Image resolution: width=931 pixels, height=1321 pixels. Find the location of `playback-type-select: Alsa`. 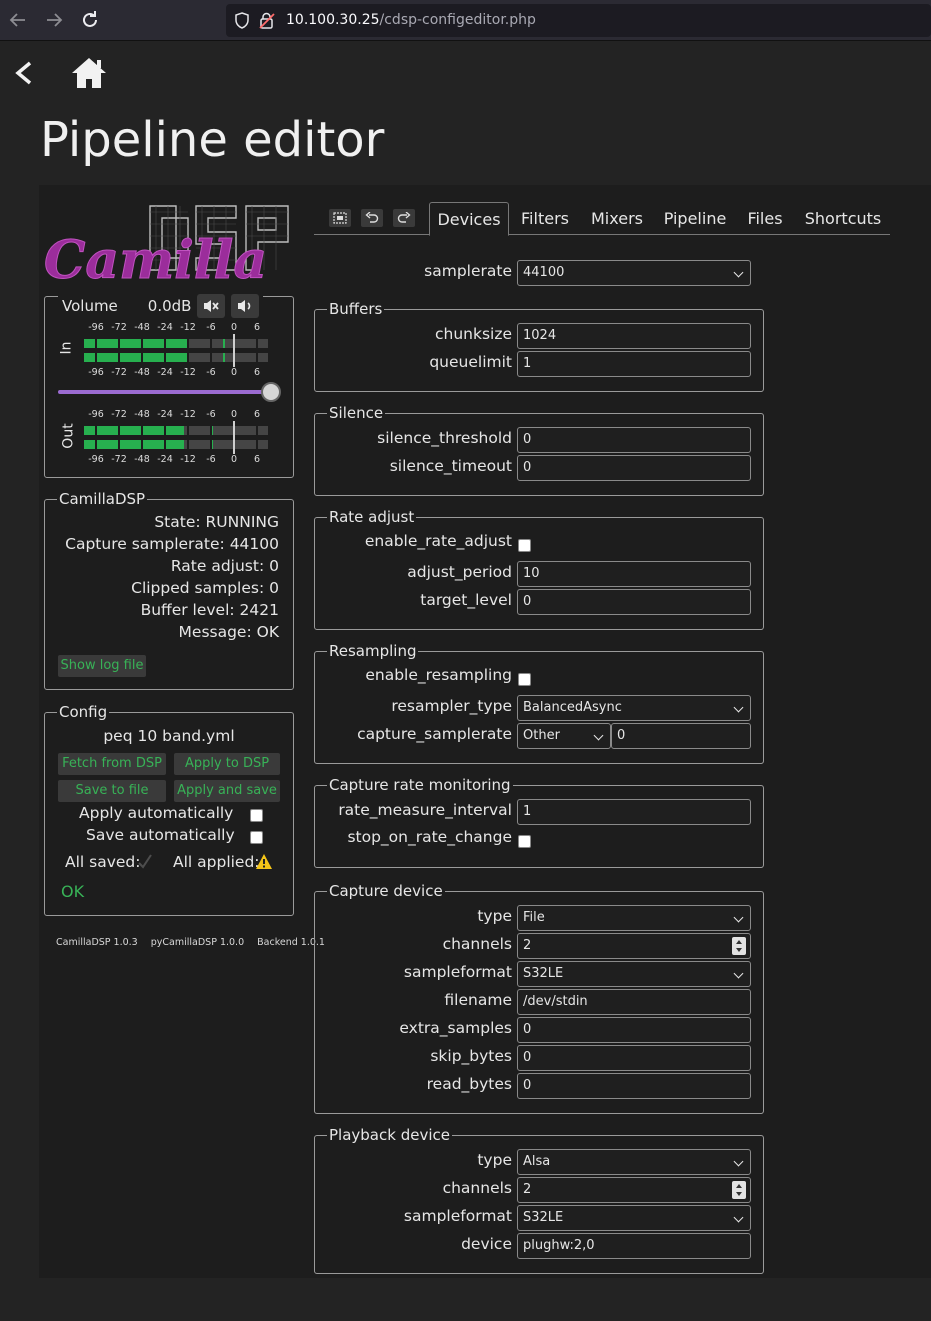

playback-type-select: Alsa is located at coordinates (634, 1162).